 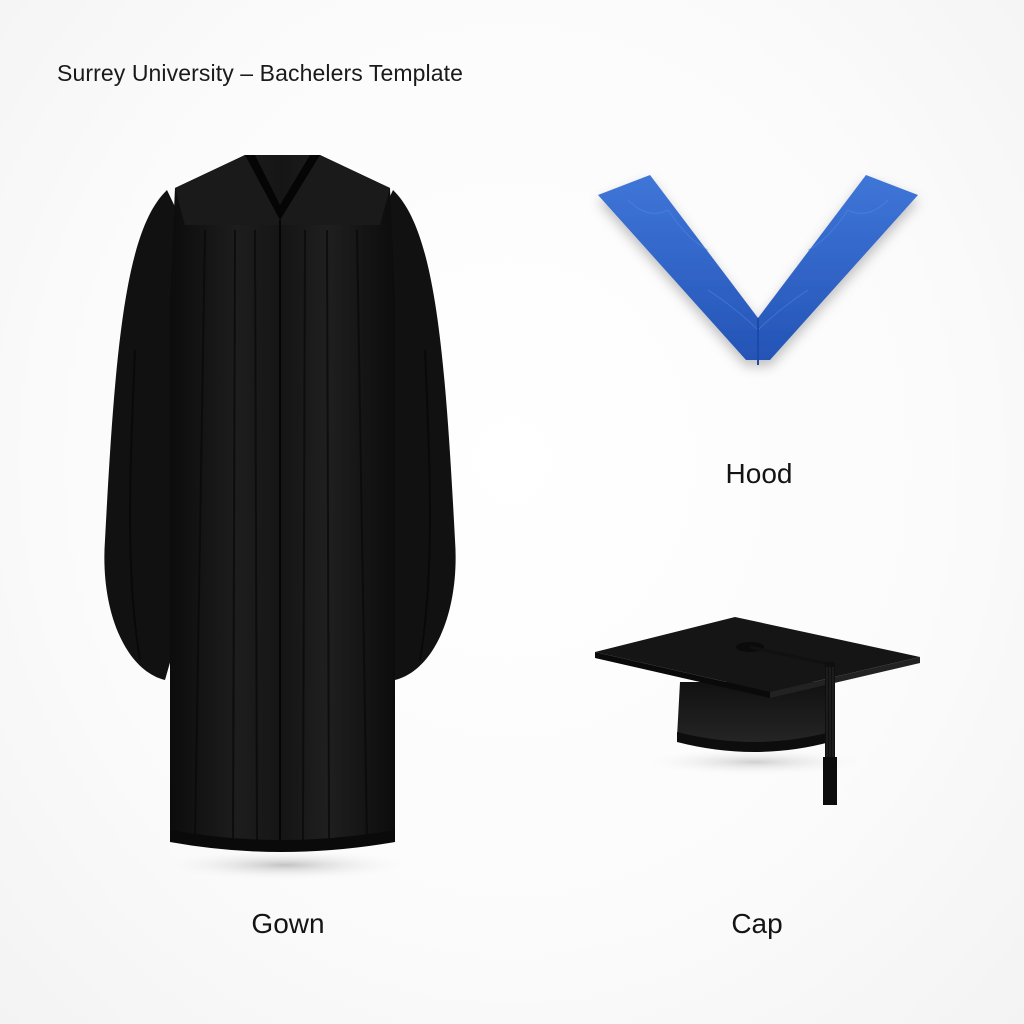 What do you see at coordinates (757, 923) in the screenshot?
I see `cap-label: Cap` at bounding box center [757, 923].